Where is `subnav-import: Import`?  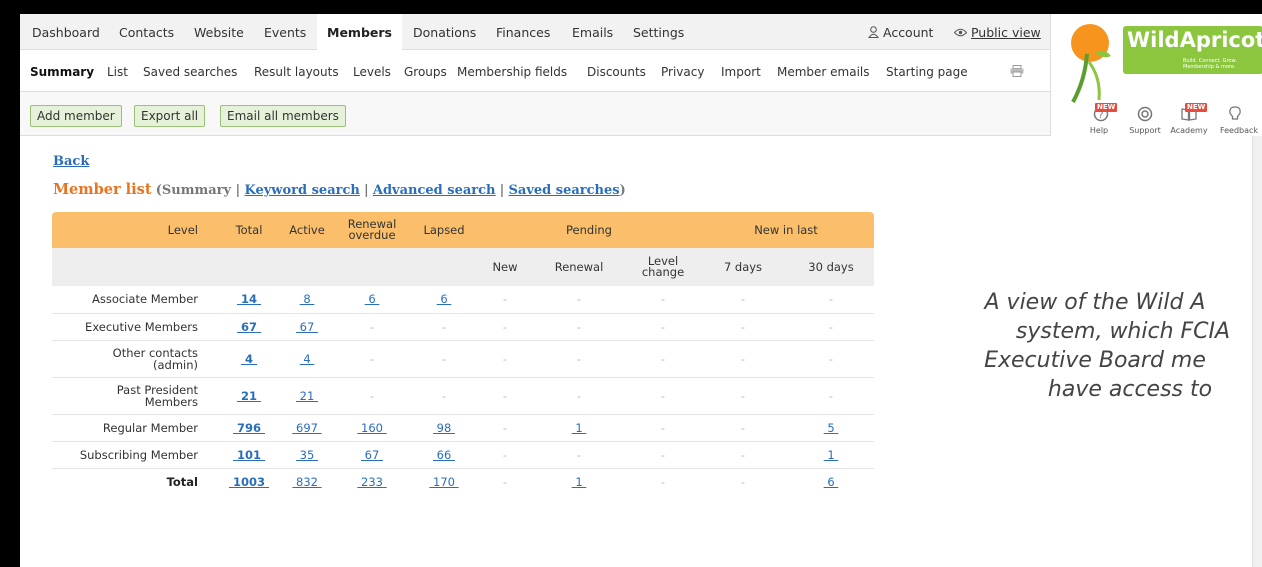 subnav-import: Import is located at coordinates (741, 71).